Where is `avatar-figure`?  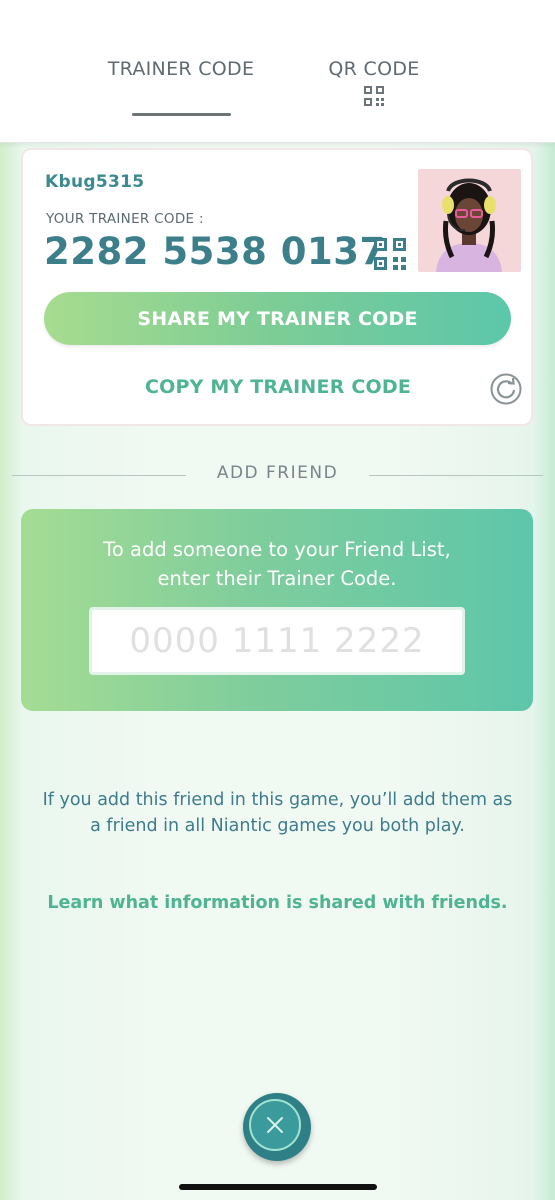
avatar-figure is located at coordinates (469, 225).